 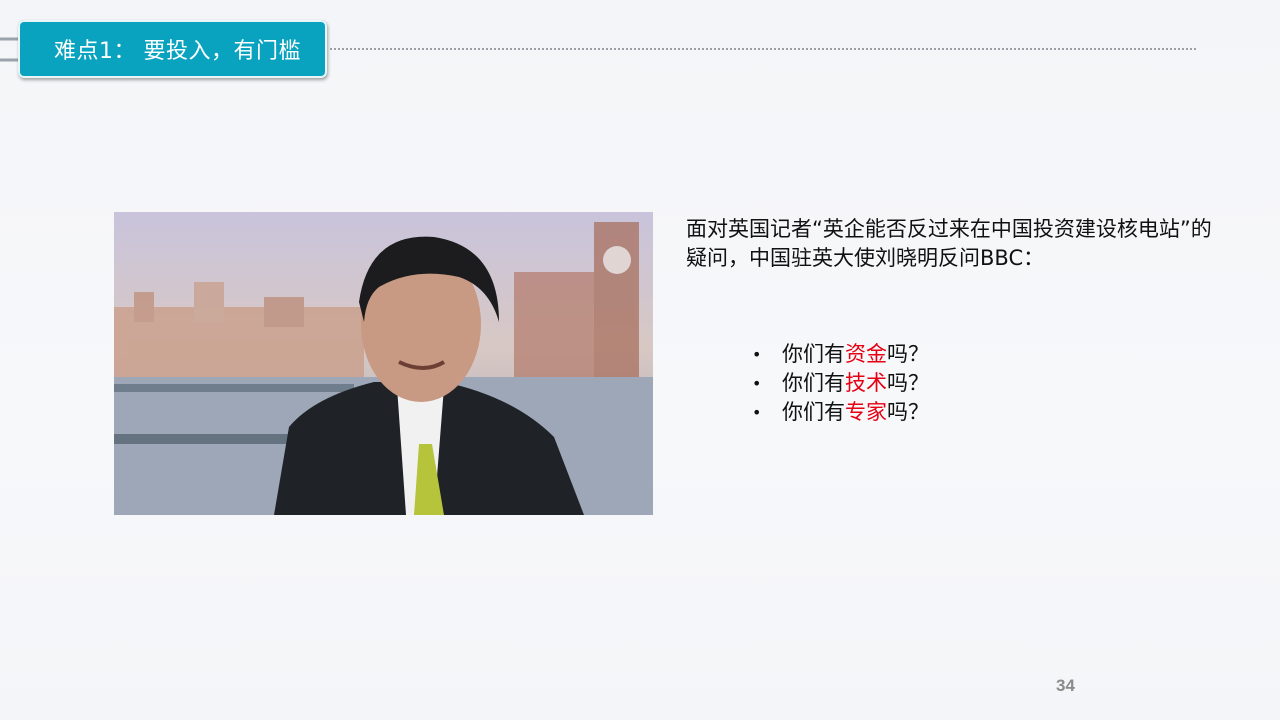 I want to click on question-list: • 你们有 资金 吗？ • 你们有 技术 吗？ • 你们有 专家 吗？, so click(x=840, y=383).